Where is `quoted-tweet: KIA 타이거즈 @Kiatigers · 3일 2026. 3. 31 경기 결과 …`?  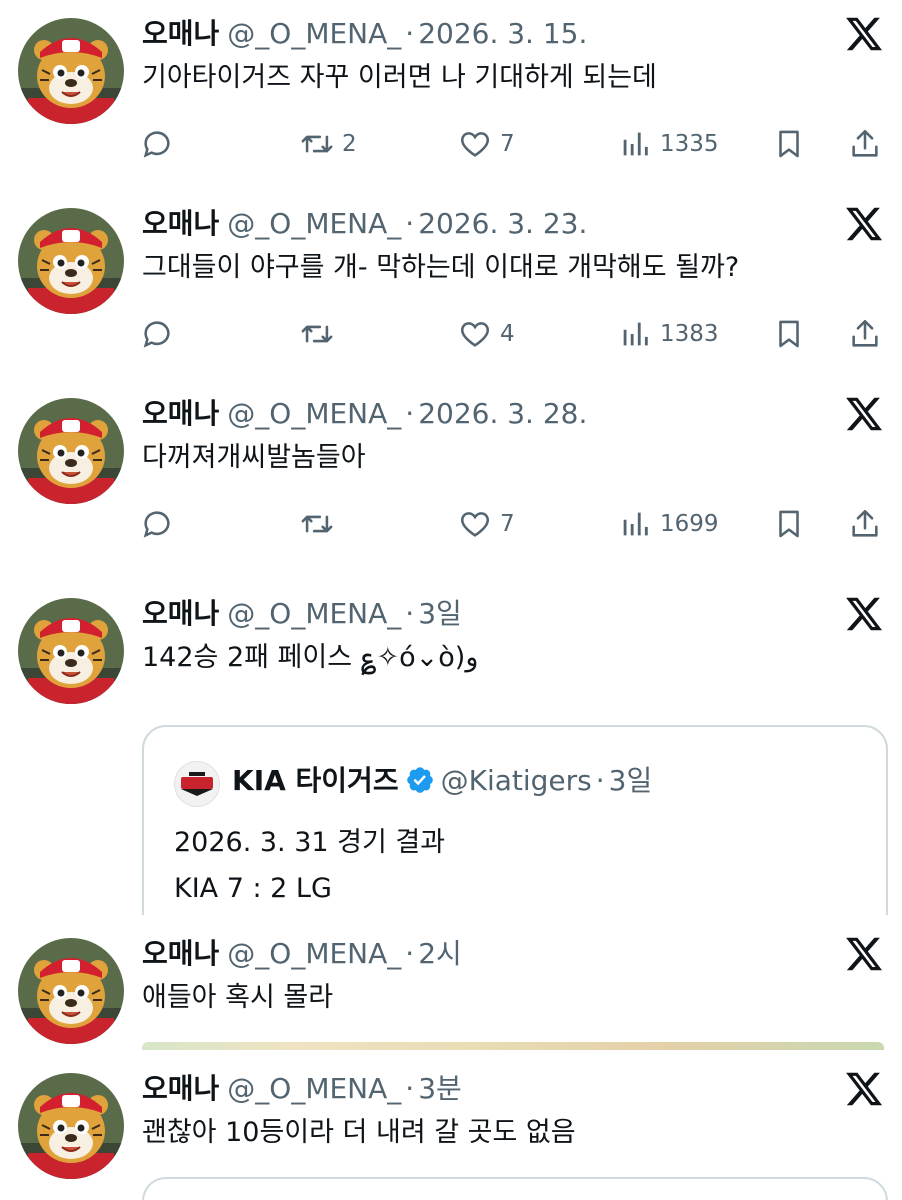 quoted-tweet: KIA 타이거즈 @Kiatigers · 3일 2026. 3. 31 경기 결과 … is located at coordinates (515, 820).